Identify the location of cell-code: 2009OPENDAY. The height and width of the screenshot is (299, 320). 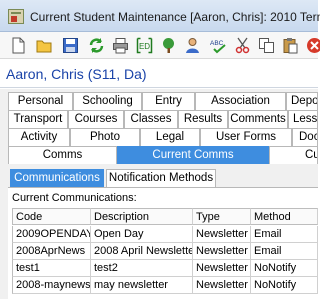
(51, 234).